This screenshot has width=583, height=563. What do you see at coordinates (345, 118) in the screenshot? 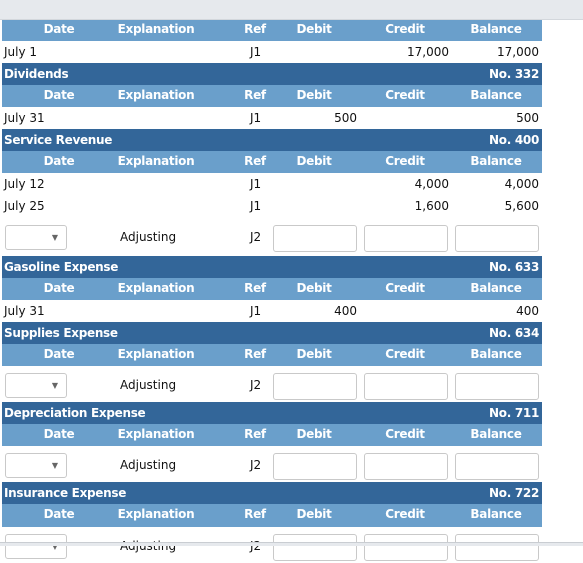
I see `entry-debit: 500` at bounding box center [345, 118].